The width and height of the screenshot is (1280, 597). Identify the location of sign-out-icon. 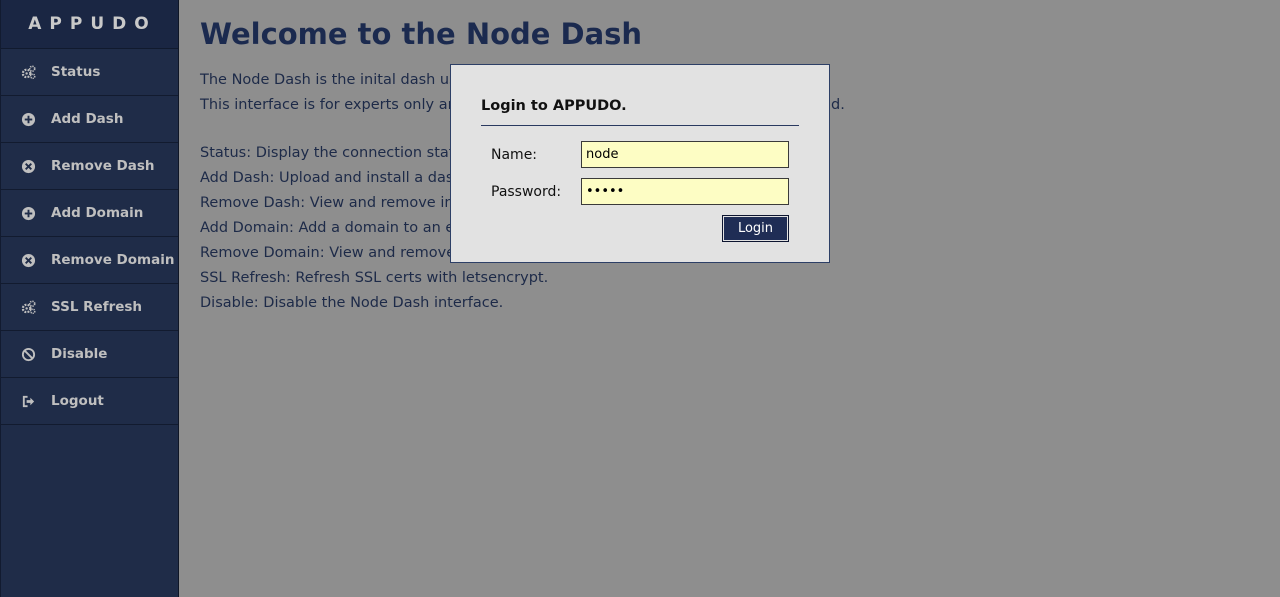
(28, 401).